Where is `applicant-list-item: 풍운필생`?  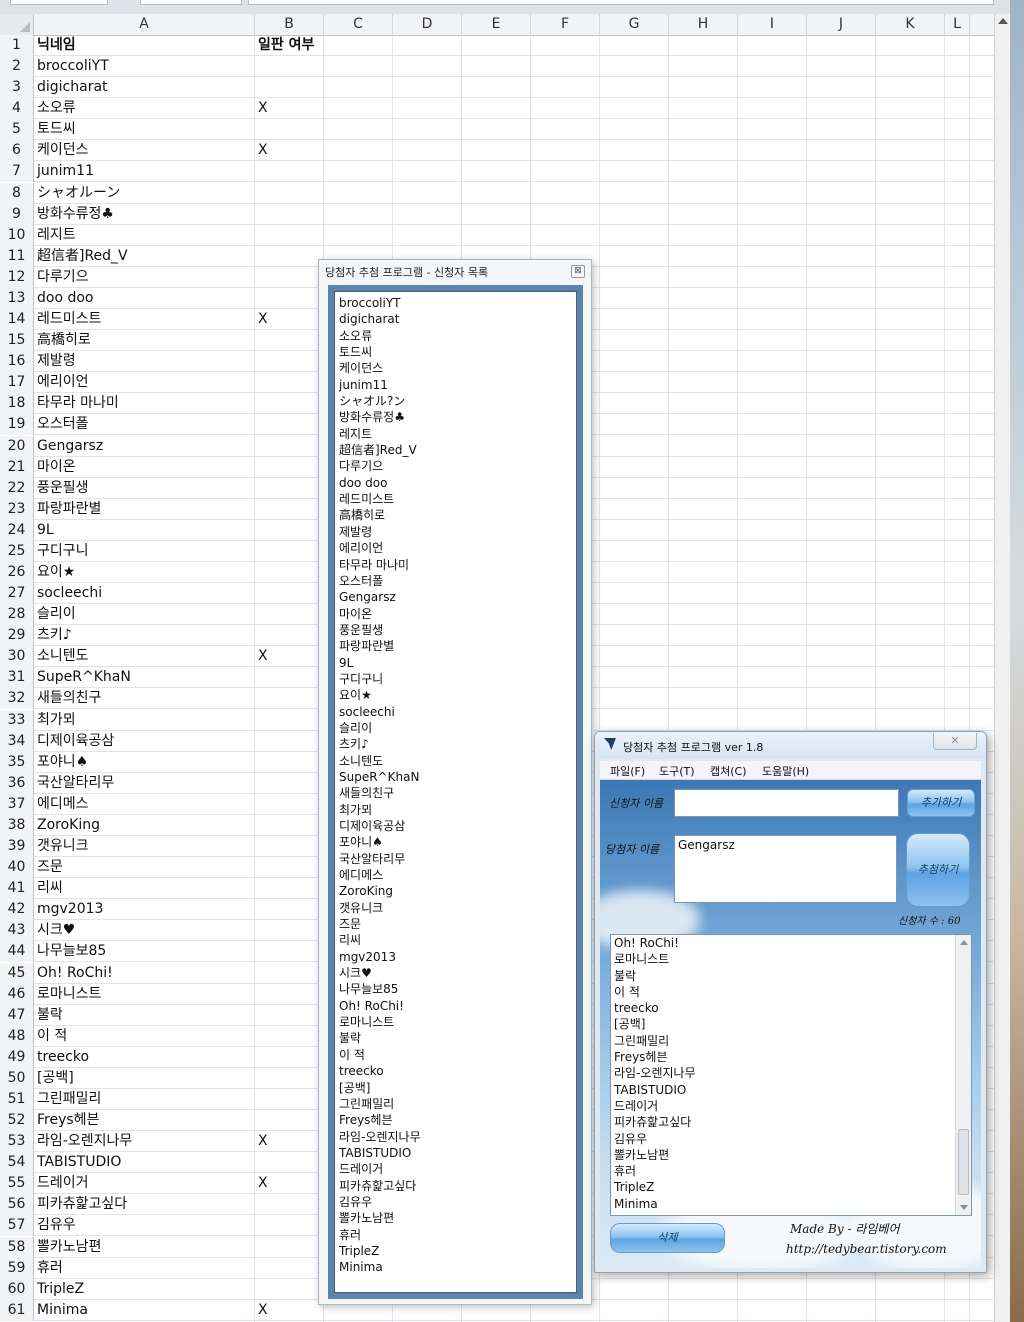
applicant-list-item: 풍운필생 is located at coordinates (457, 630).